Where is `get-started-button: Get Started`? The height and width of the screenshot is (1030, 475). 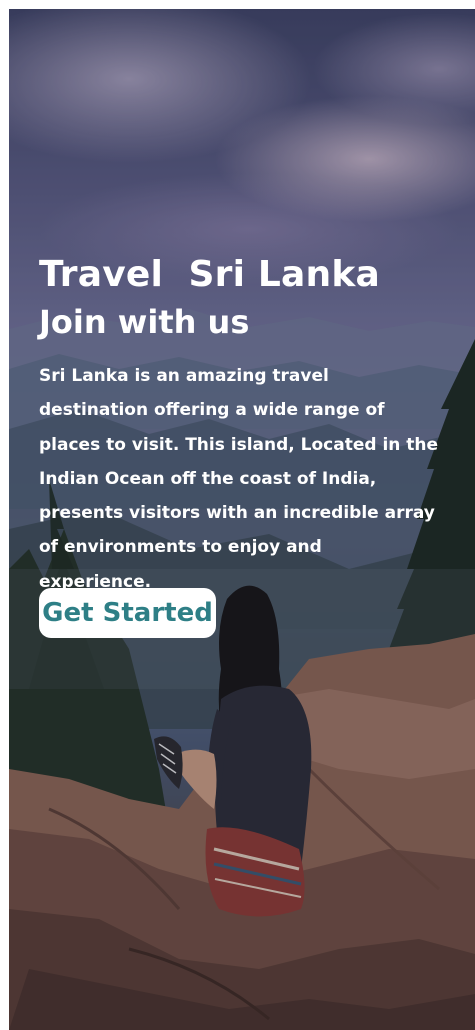
get-started-button: Get Started is located at coordinates (127, 613).